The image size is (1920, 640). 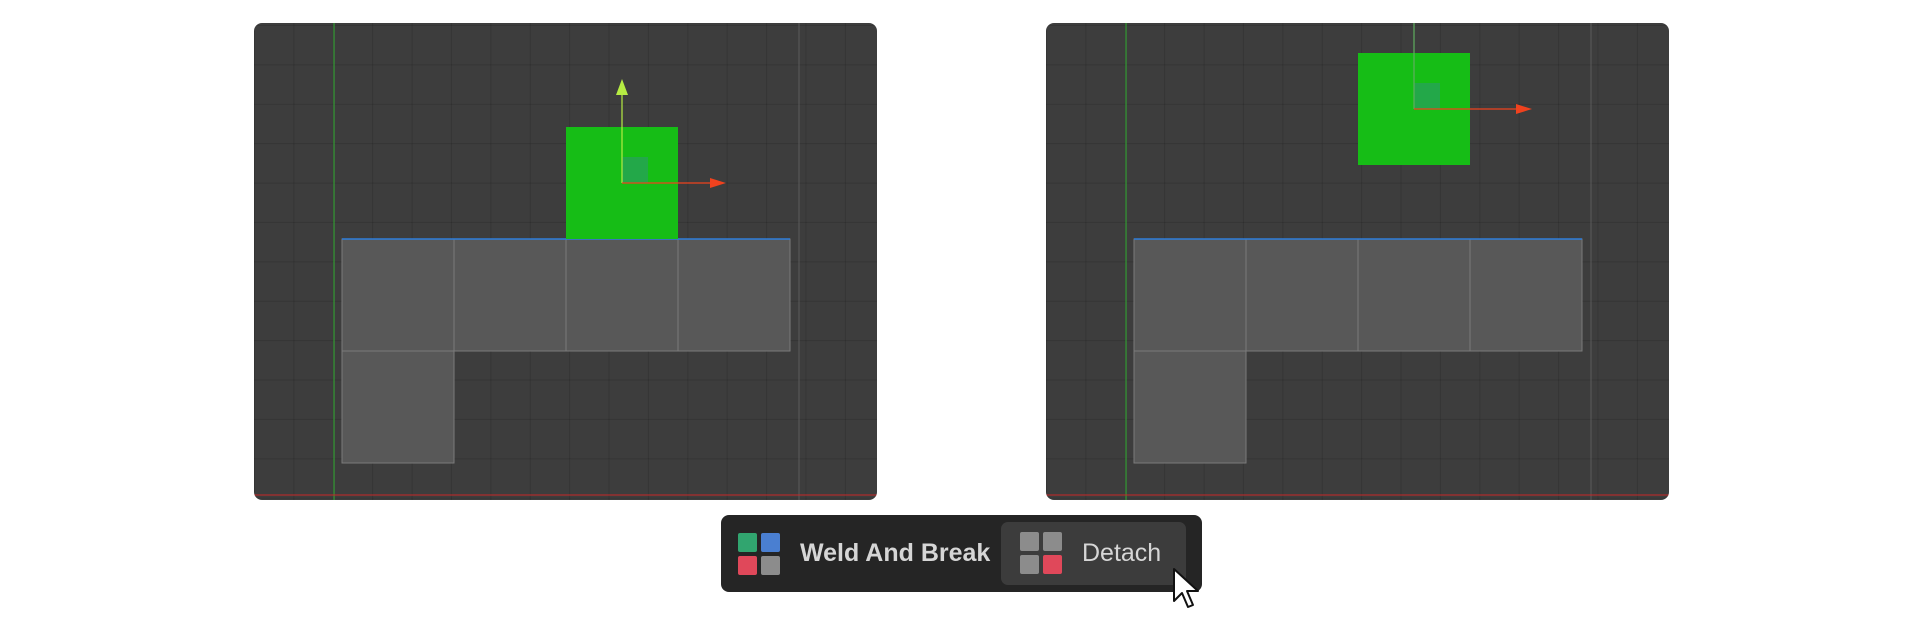 What do you see at coordinates (759, 554) in the screenshot?
I see `weld-and-break-icon` at bounding box center [759, 554].